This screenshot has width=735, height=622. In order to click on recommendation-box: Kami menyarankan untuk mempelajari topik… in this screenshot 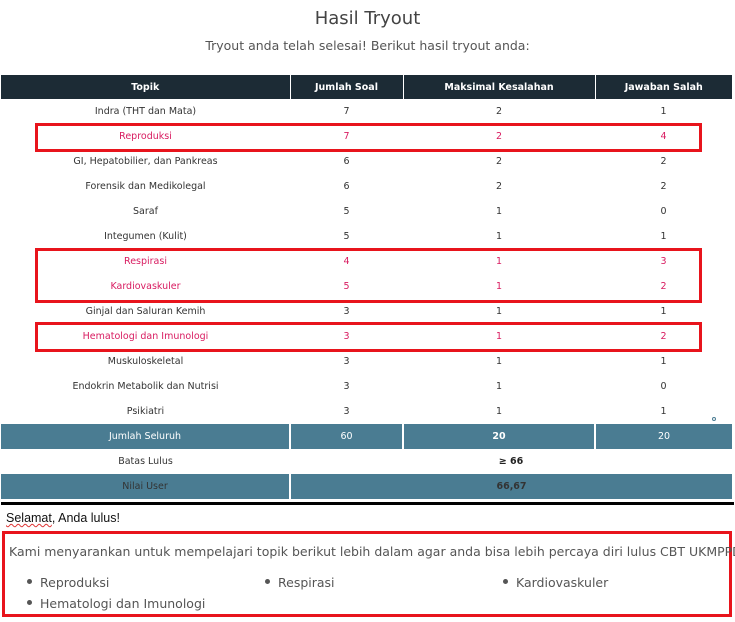, I will do `click(368, 574)`.